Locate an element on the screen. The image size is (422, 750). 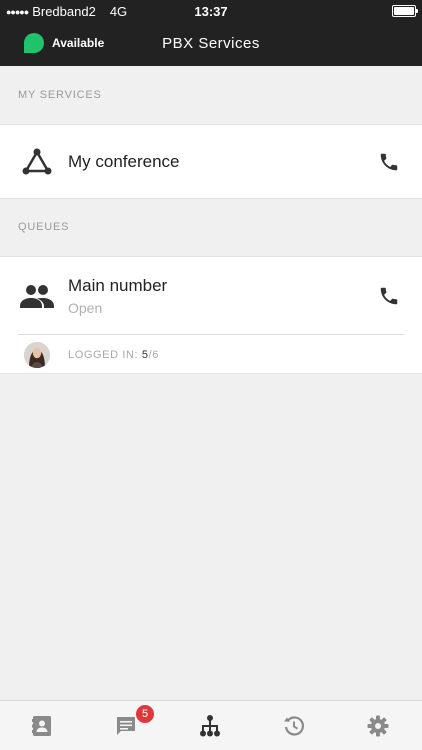
logged-in-total: /6 is located at coordinates (153, 355).